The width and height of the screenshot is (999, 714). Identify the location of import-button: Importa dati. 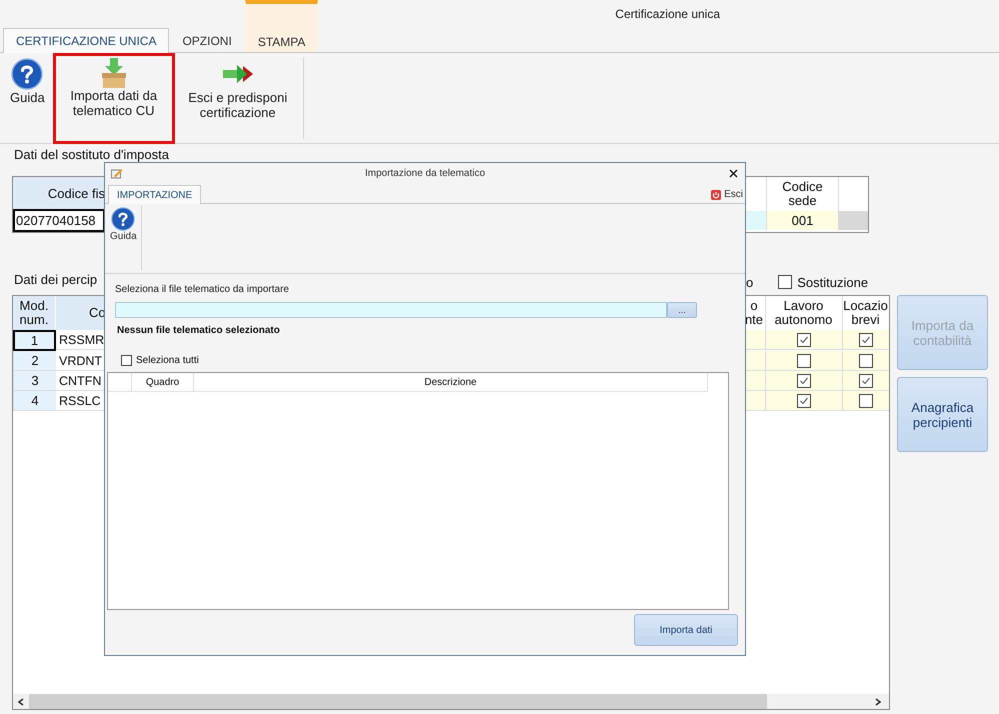
(686, 630).